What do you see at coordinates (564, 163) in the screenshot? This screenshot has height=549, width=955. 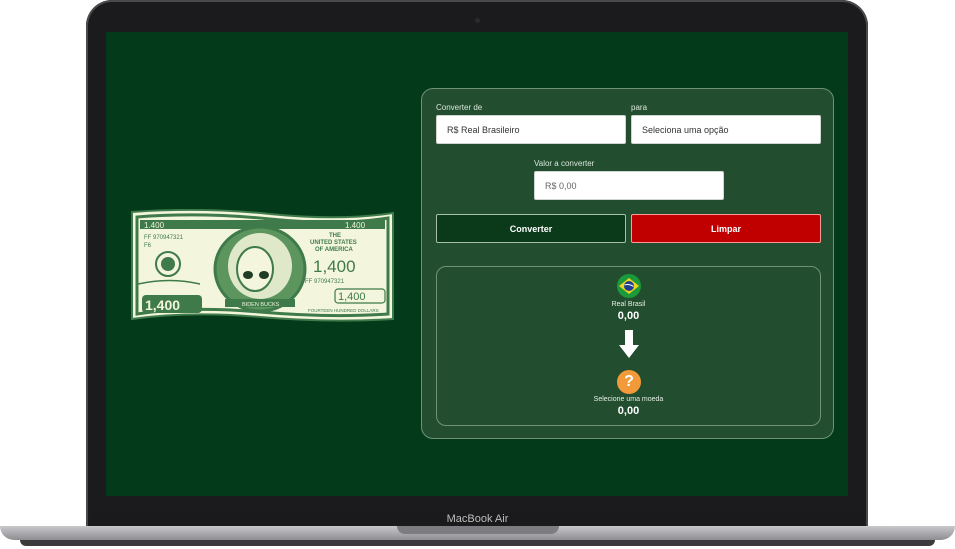 I see `amount-label: Valor a converter` at bounding box center [564, 163].